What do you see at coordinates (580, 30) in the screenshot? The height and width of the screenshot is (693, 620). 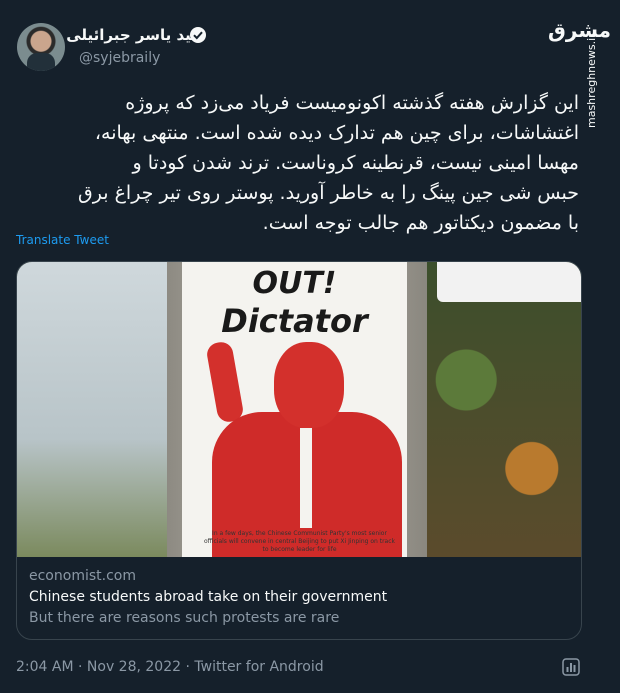 I see `watermark-logo: مشرق` at bounding box center [580, 30].